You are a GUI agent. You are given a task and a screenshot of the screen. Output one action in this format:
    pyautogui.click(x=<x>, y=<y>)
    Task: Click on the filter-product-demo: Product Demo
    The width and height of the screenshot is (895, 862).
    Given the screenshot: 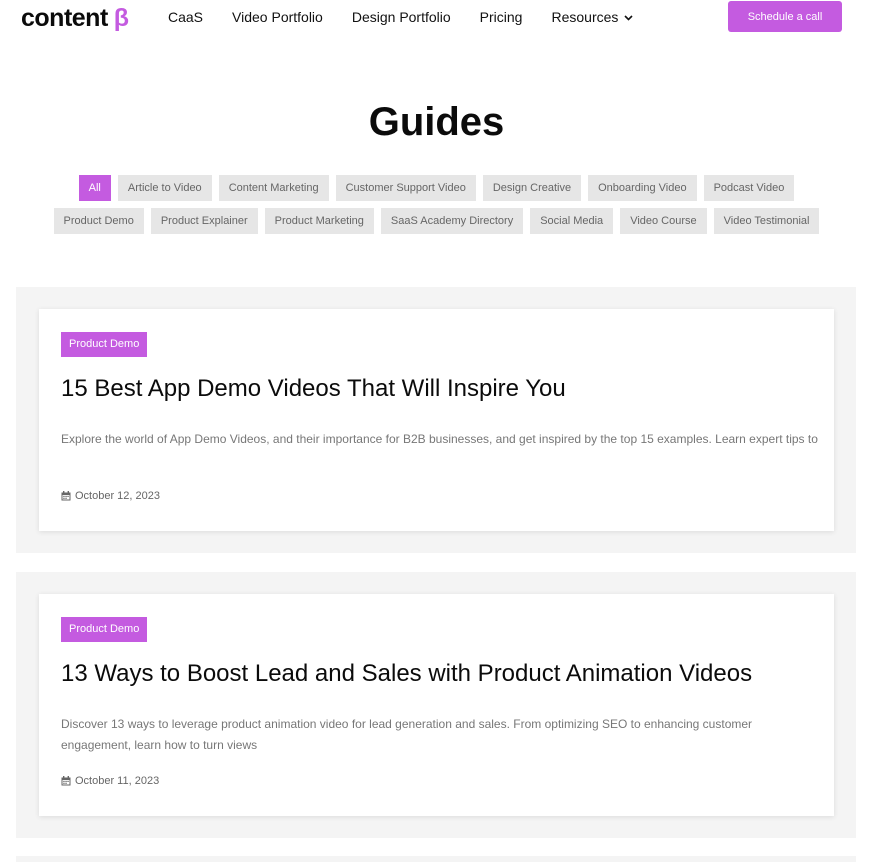 What is the action you would take?
    pyautogui.click(x=98, y=221)
    